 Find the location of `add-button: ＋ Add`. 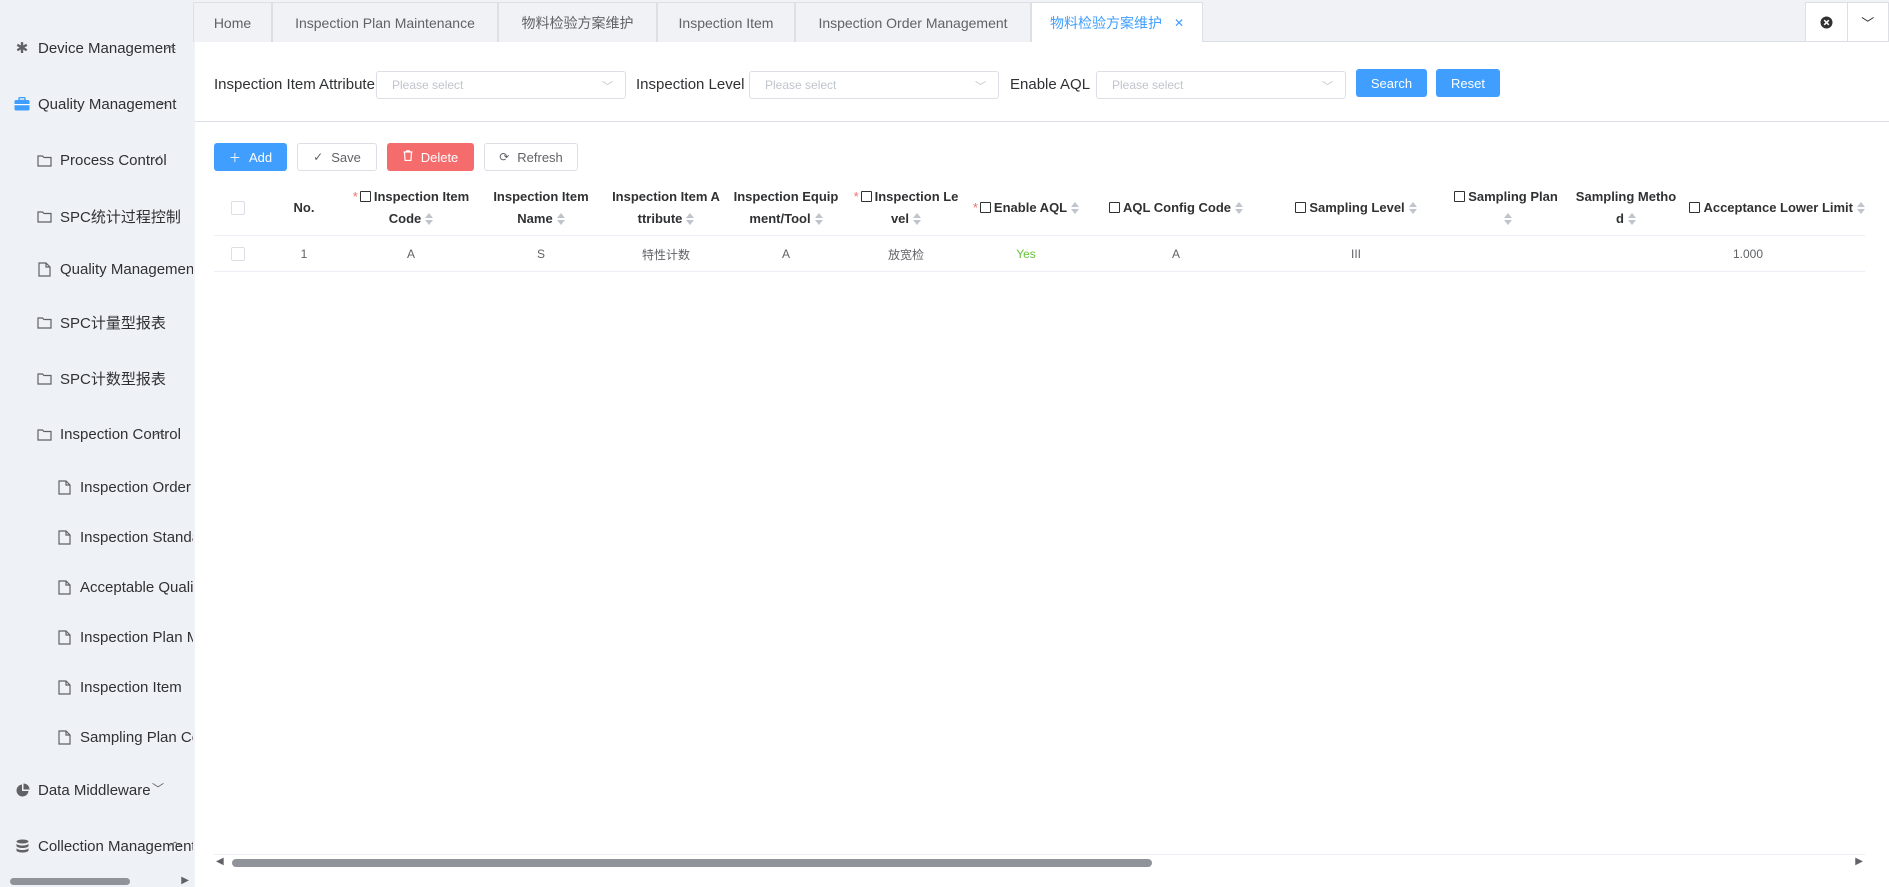

add-button: ＋ Add is located at coordinates (250, 157).